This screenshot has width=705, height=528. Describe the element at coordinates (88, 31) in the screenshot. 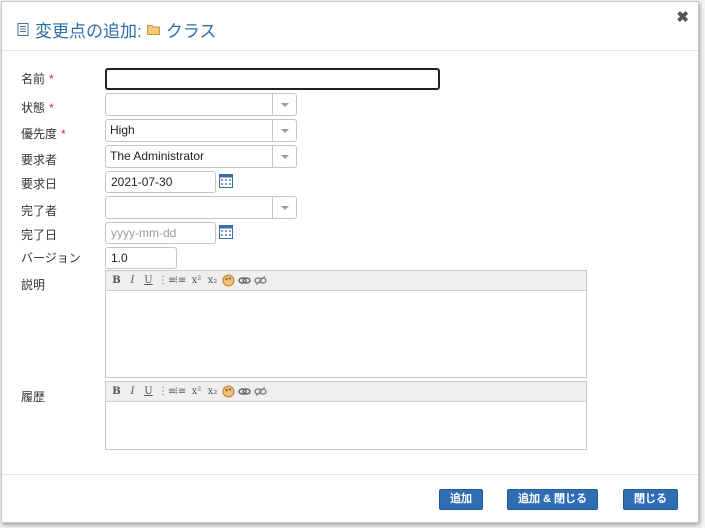

I see `dialog-title-text: 変更点の追加:` at that location.